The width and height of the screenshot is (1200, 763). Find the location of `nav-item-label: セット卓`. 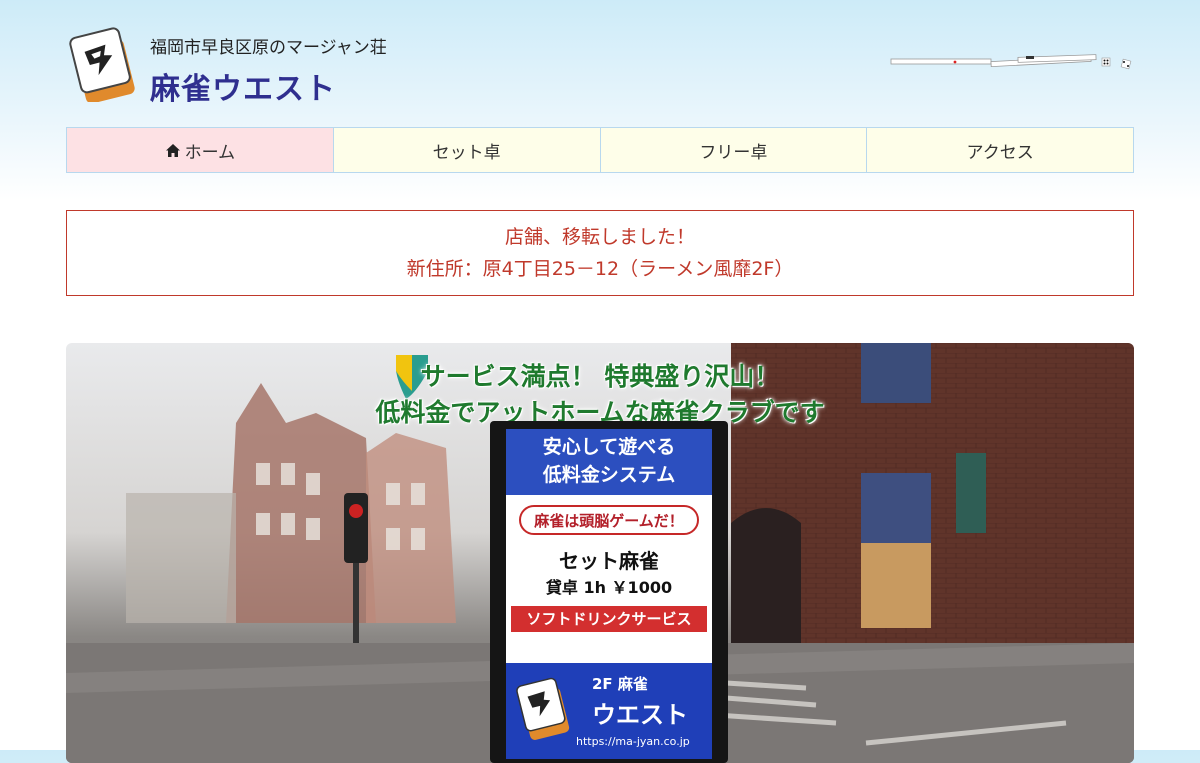

nav-item-label: セット卓 is located at coordinates (466, 152).